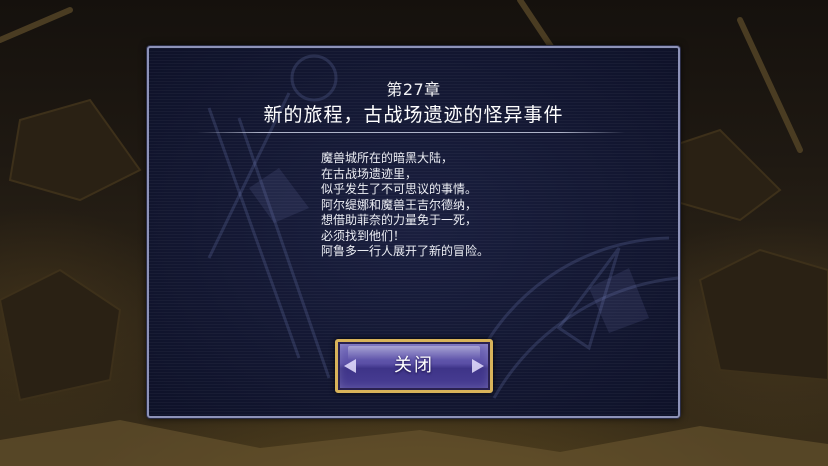 The image size is (828, 466). Describe the element at coordinates (363, 235) in the screenshot. I see `story-line: 必须找到他们！` at that location.